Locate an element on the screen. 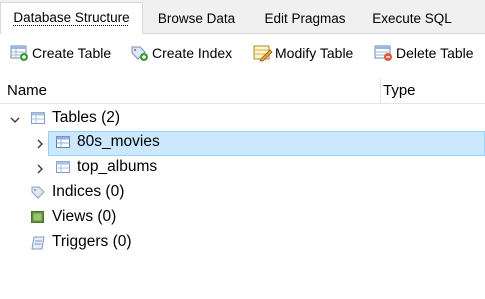 This screenshot has width=485, height=299. tree-item-indices: Indices (0) is located at coordinates (242, 193).